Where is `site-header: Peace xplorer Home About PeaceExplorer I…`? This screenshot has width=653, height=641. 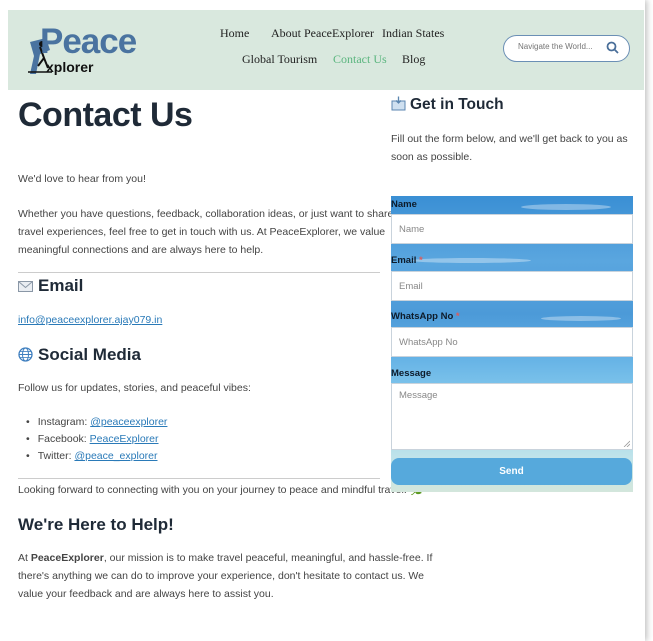
site-header: Peace xplorer Home About PeaceExplorer I… is located at coordinates (326, 50).